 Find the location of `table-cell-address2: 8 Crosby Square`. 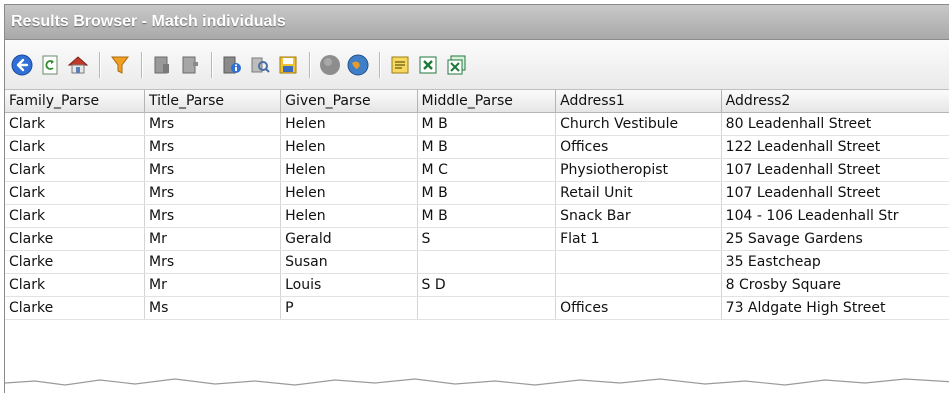

table-cell-address2: 8 Crosby Square is located at coordinates (835, 285).